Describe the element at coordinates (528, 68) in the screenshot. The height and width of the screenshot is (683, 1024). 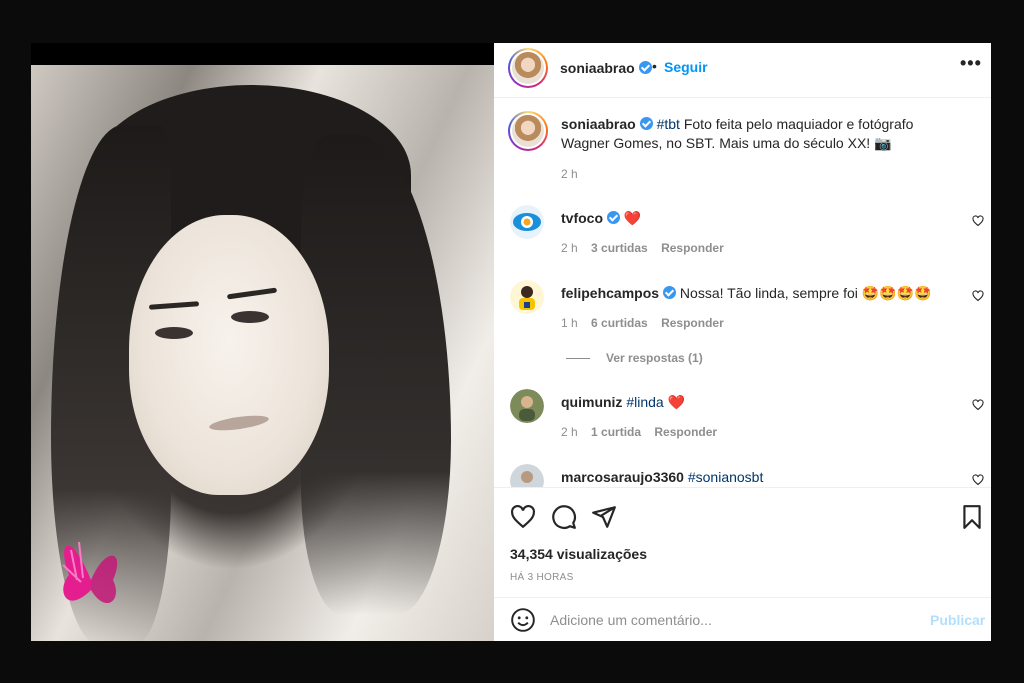
I see `author-avatar` at that location.